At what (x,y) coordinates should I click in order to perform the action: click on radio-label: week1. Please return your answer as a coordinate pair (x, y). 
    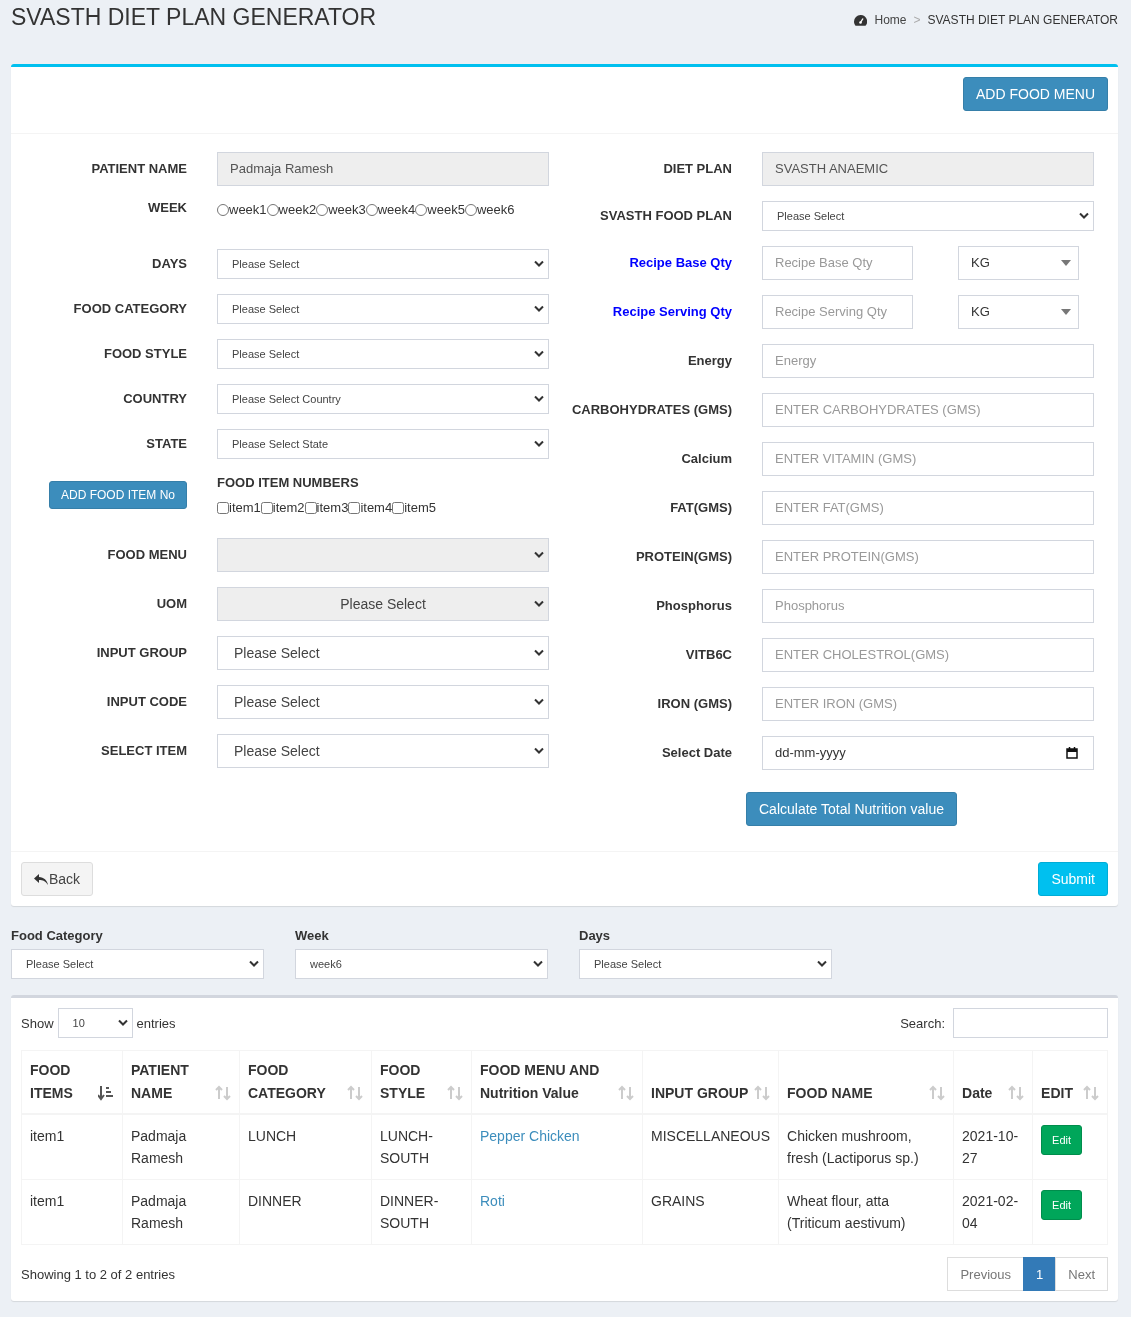
    Looking at the image, I should click on (248, 209).